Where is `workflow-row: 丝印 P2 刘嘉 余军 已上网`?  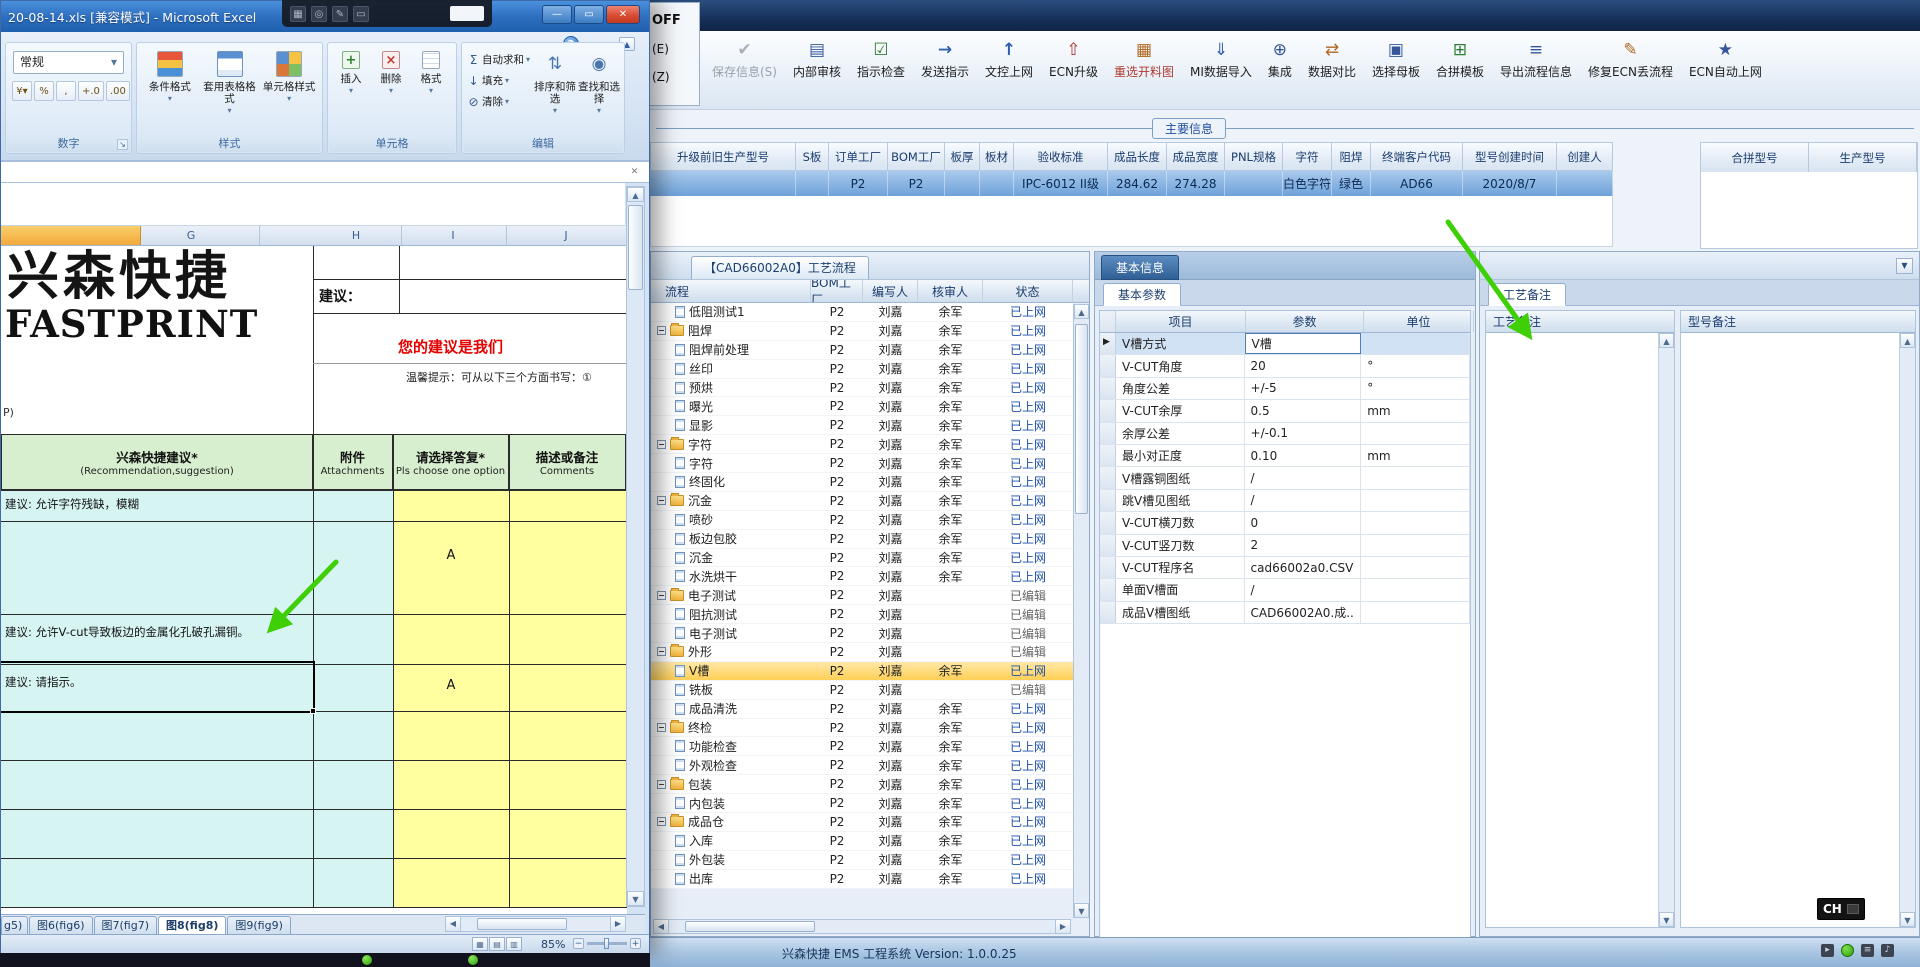
workflow-row: 丝印 P2 刘嘉 余军 已上网 is located at coordinates (862, 369).